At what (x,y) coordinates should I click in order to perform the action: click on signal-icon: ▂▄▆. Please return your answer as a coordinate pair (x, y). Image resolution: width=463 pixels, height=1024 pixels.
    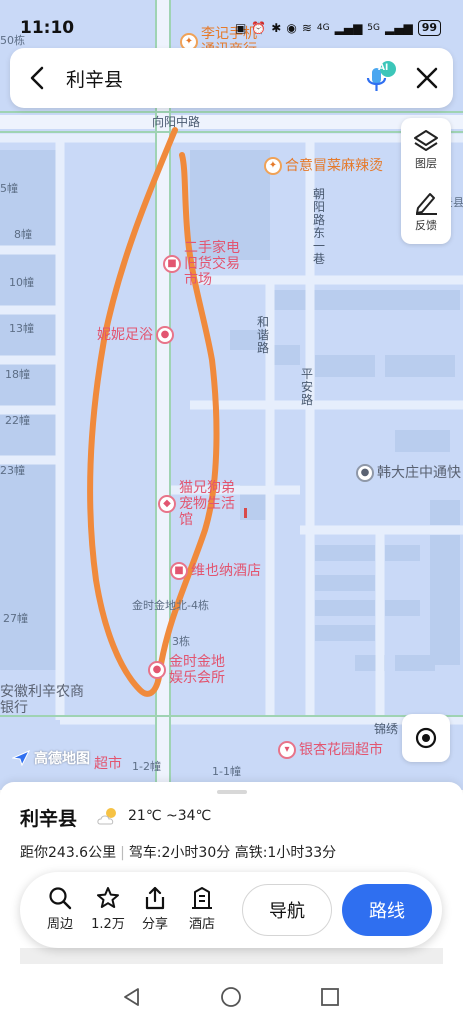
    Looking at the image, I should click on (348, 28).